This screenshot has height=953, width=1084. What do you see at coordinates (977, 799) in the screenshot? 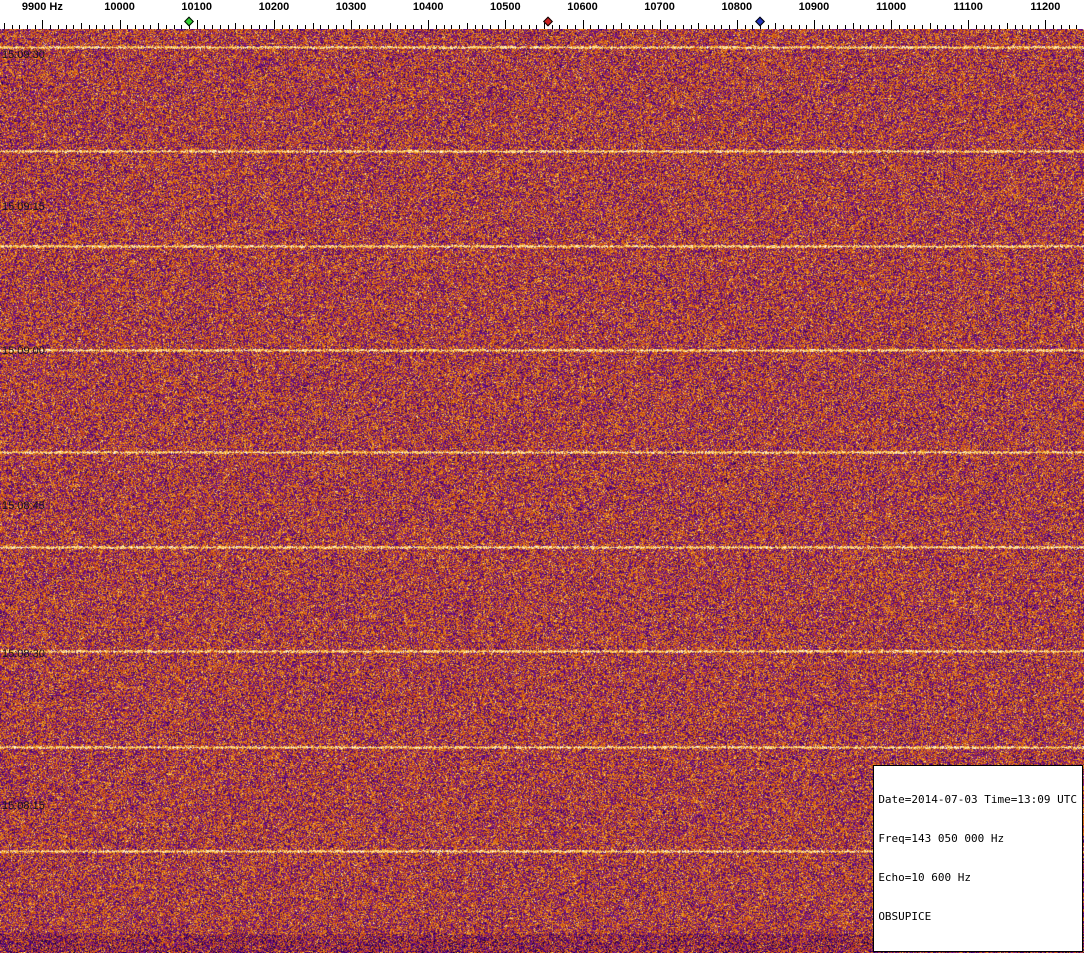
I see `info-date-time: Date=2014-07-03 Time=13:09 UTC` at bounding box center [977, 799].